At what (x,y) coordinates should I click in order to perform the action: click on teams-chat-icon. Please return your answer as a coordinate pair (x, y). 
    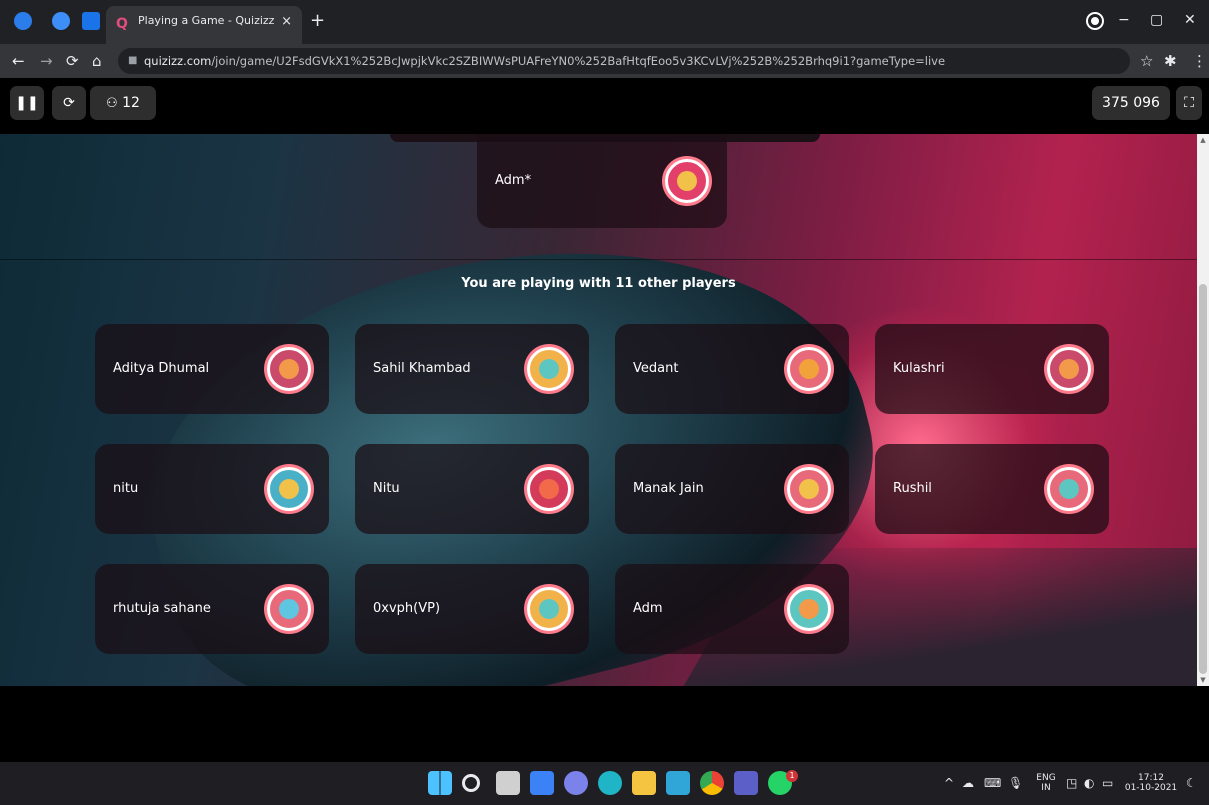
    Looking at the image, I should click on (576, 783).